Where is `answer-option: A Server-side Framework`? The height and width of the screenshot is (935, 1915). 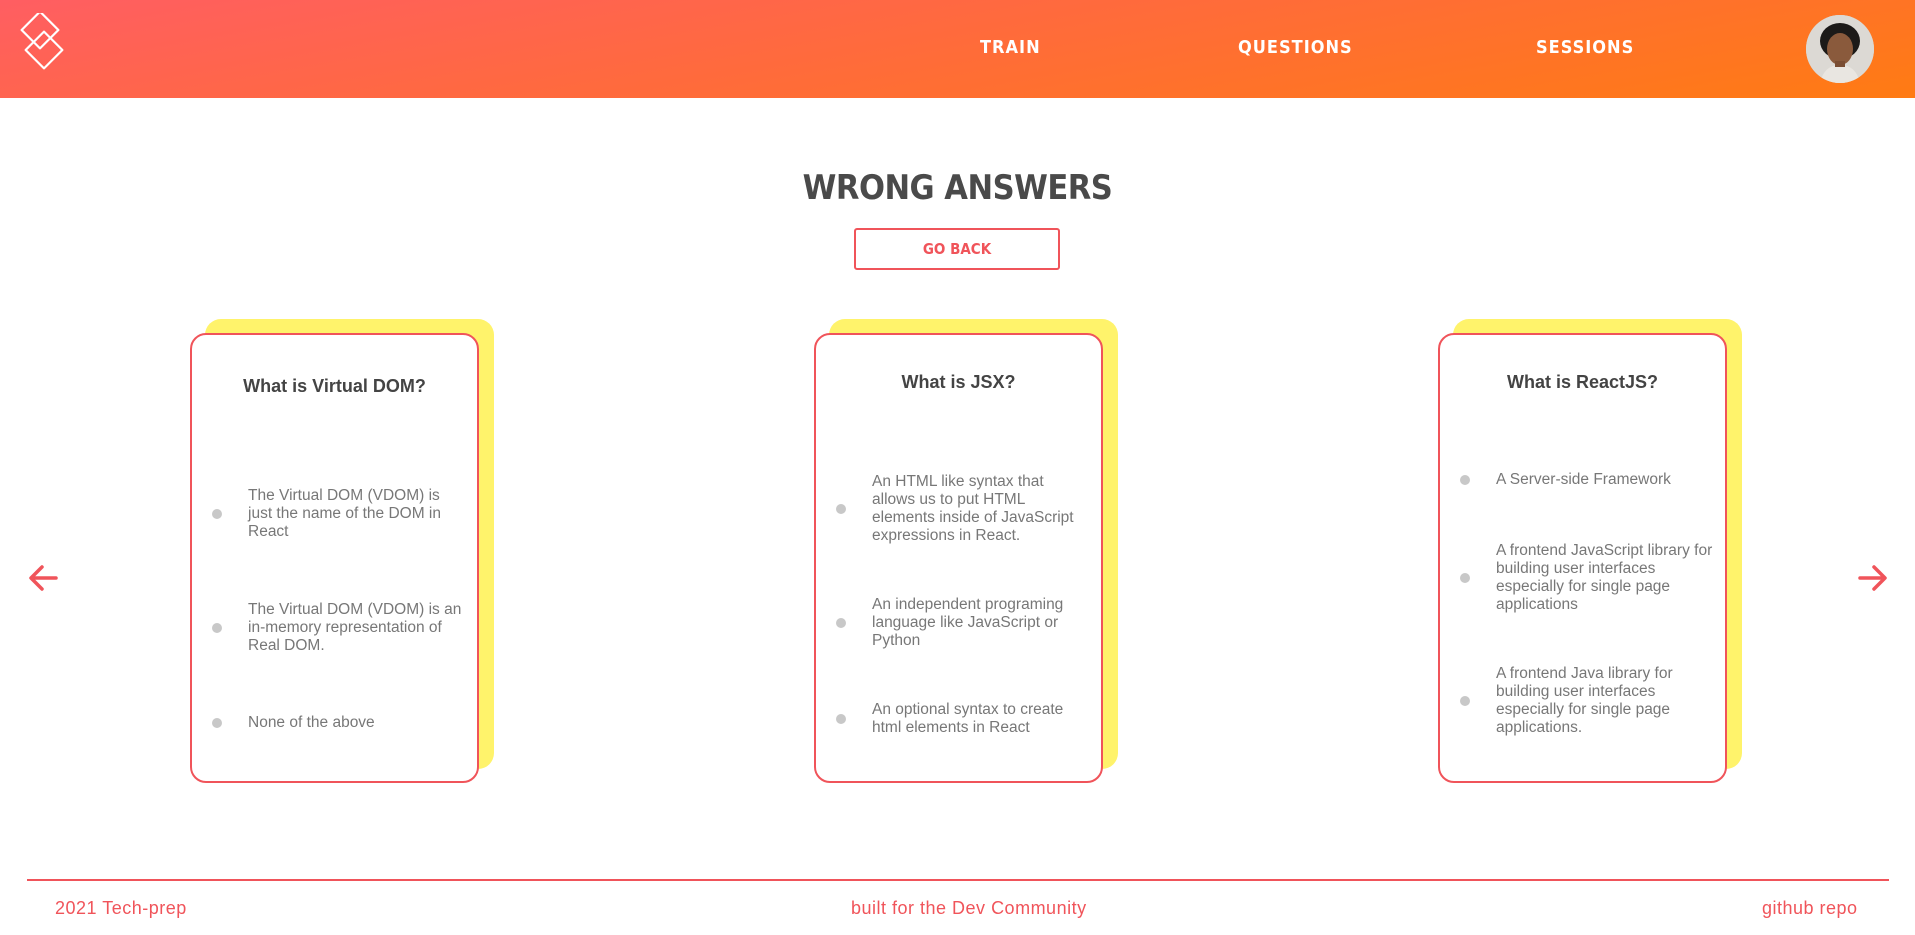
answer-option: A Server-side Framework is located at coordinates (1585, 480).